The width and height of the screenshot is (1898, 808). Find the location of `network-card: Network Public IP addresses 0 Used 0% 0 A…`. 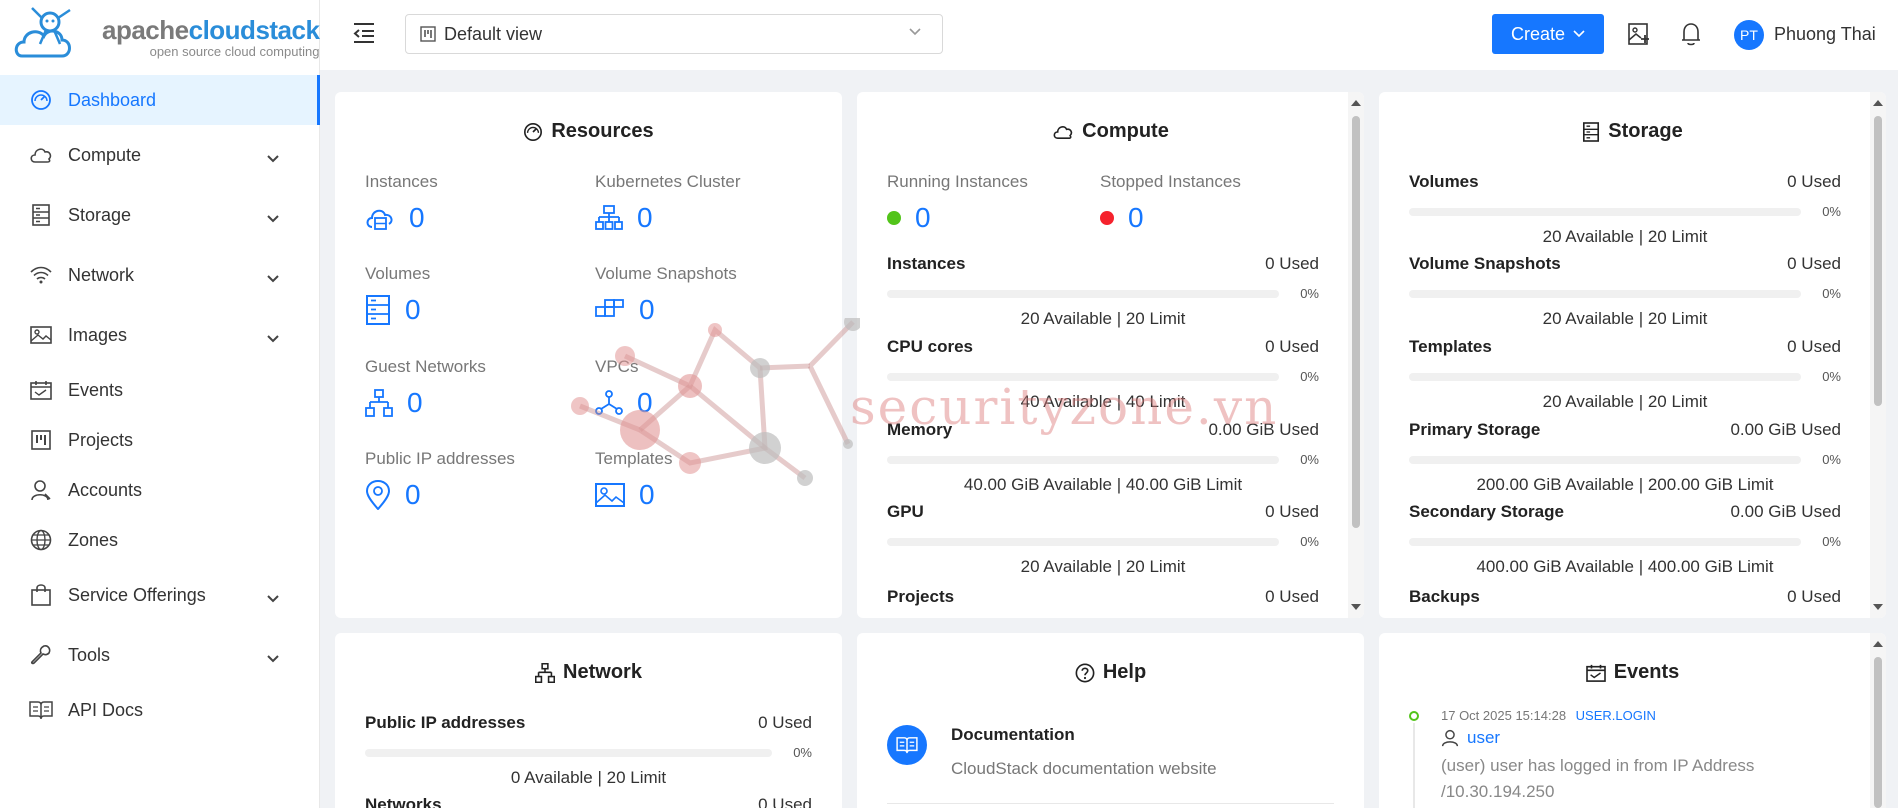

network-card: Network Public IP addresses 0 Used 0% 0 A… is located at coordinates (588, 720).